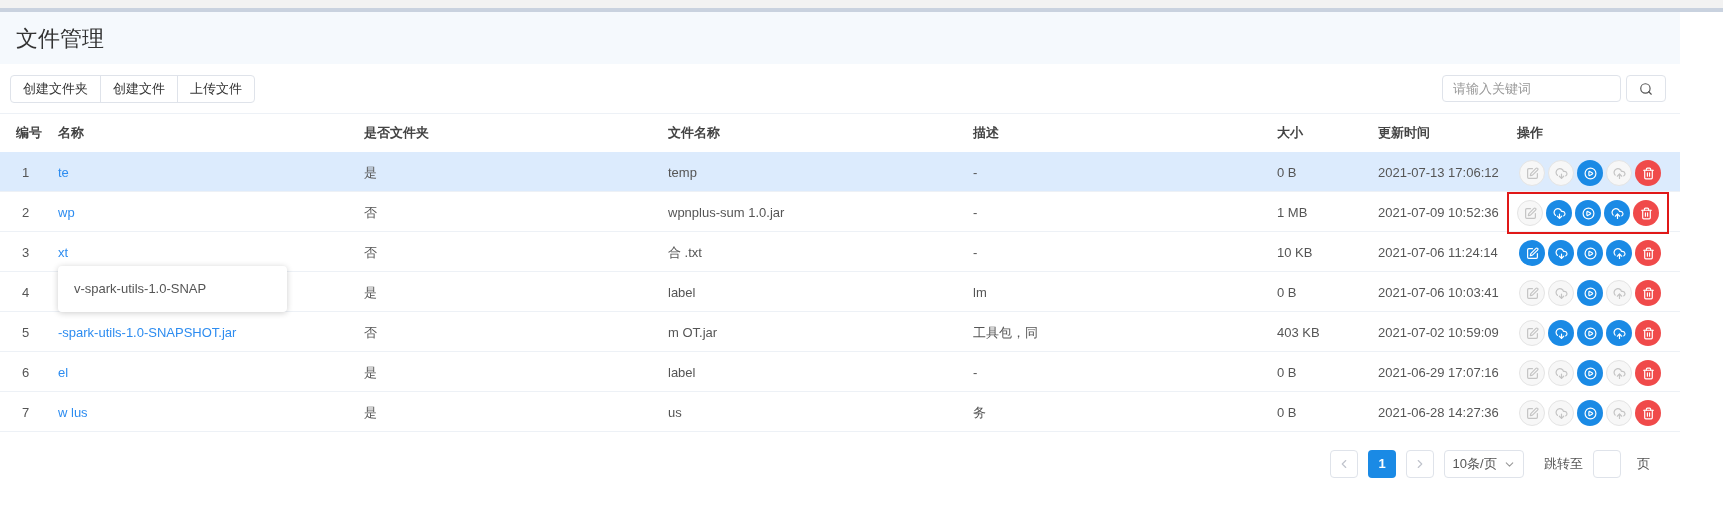 The width and height of the screenshot is (1723, 532). What do you see at coordinates (1438, 413) in the screenshot?
I see `table-cell-text: 2021-06-28 14:27:36` at bounding box center [1438, 413].